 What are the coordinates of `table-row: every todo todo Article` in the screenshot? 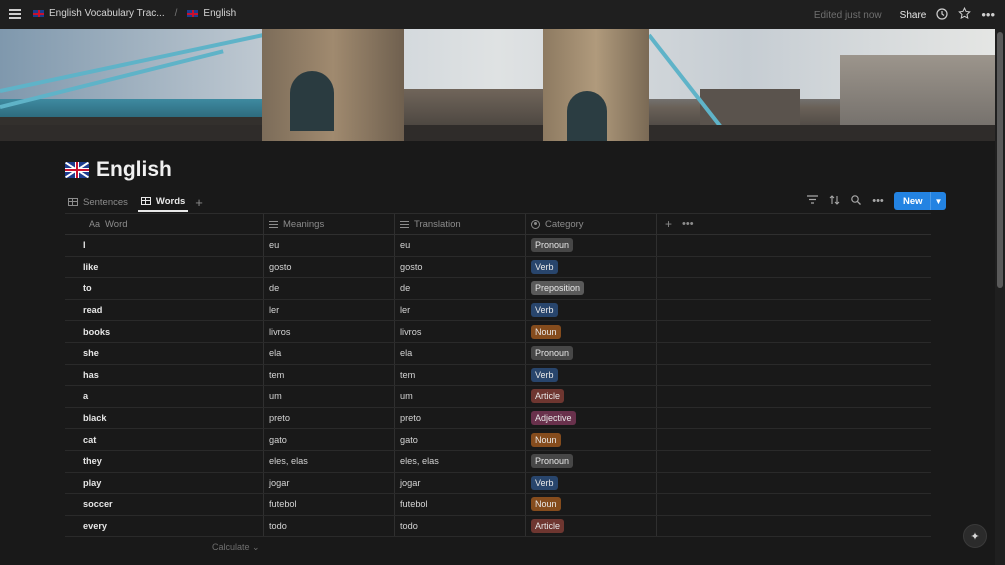 It's located at (498, 526).